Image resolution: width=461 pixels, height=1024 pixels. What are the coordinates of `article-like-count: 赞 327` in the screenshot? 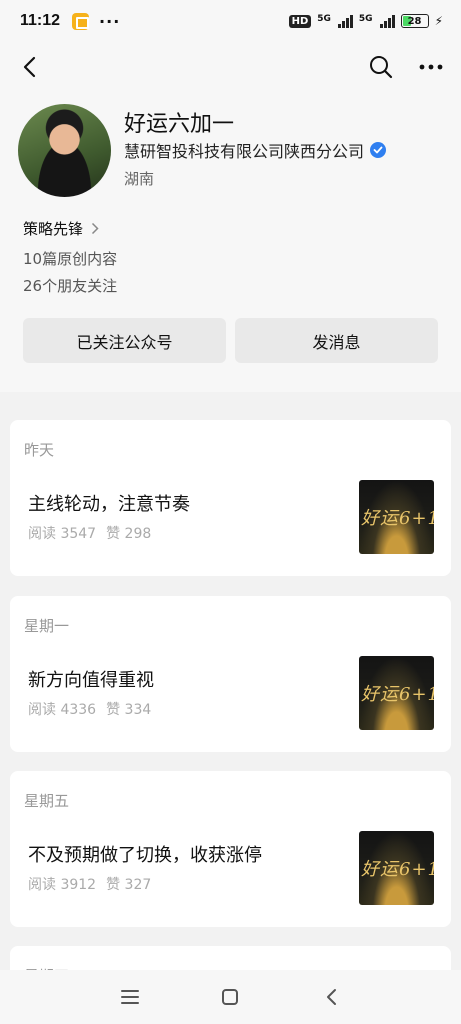 It's located at (129, 885).